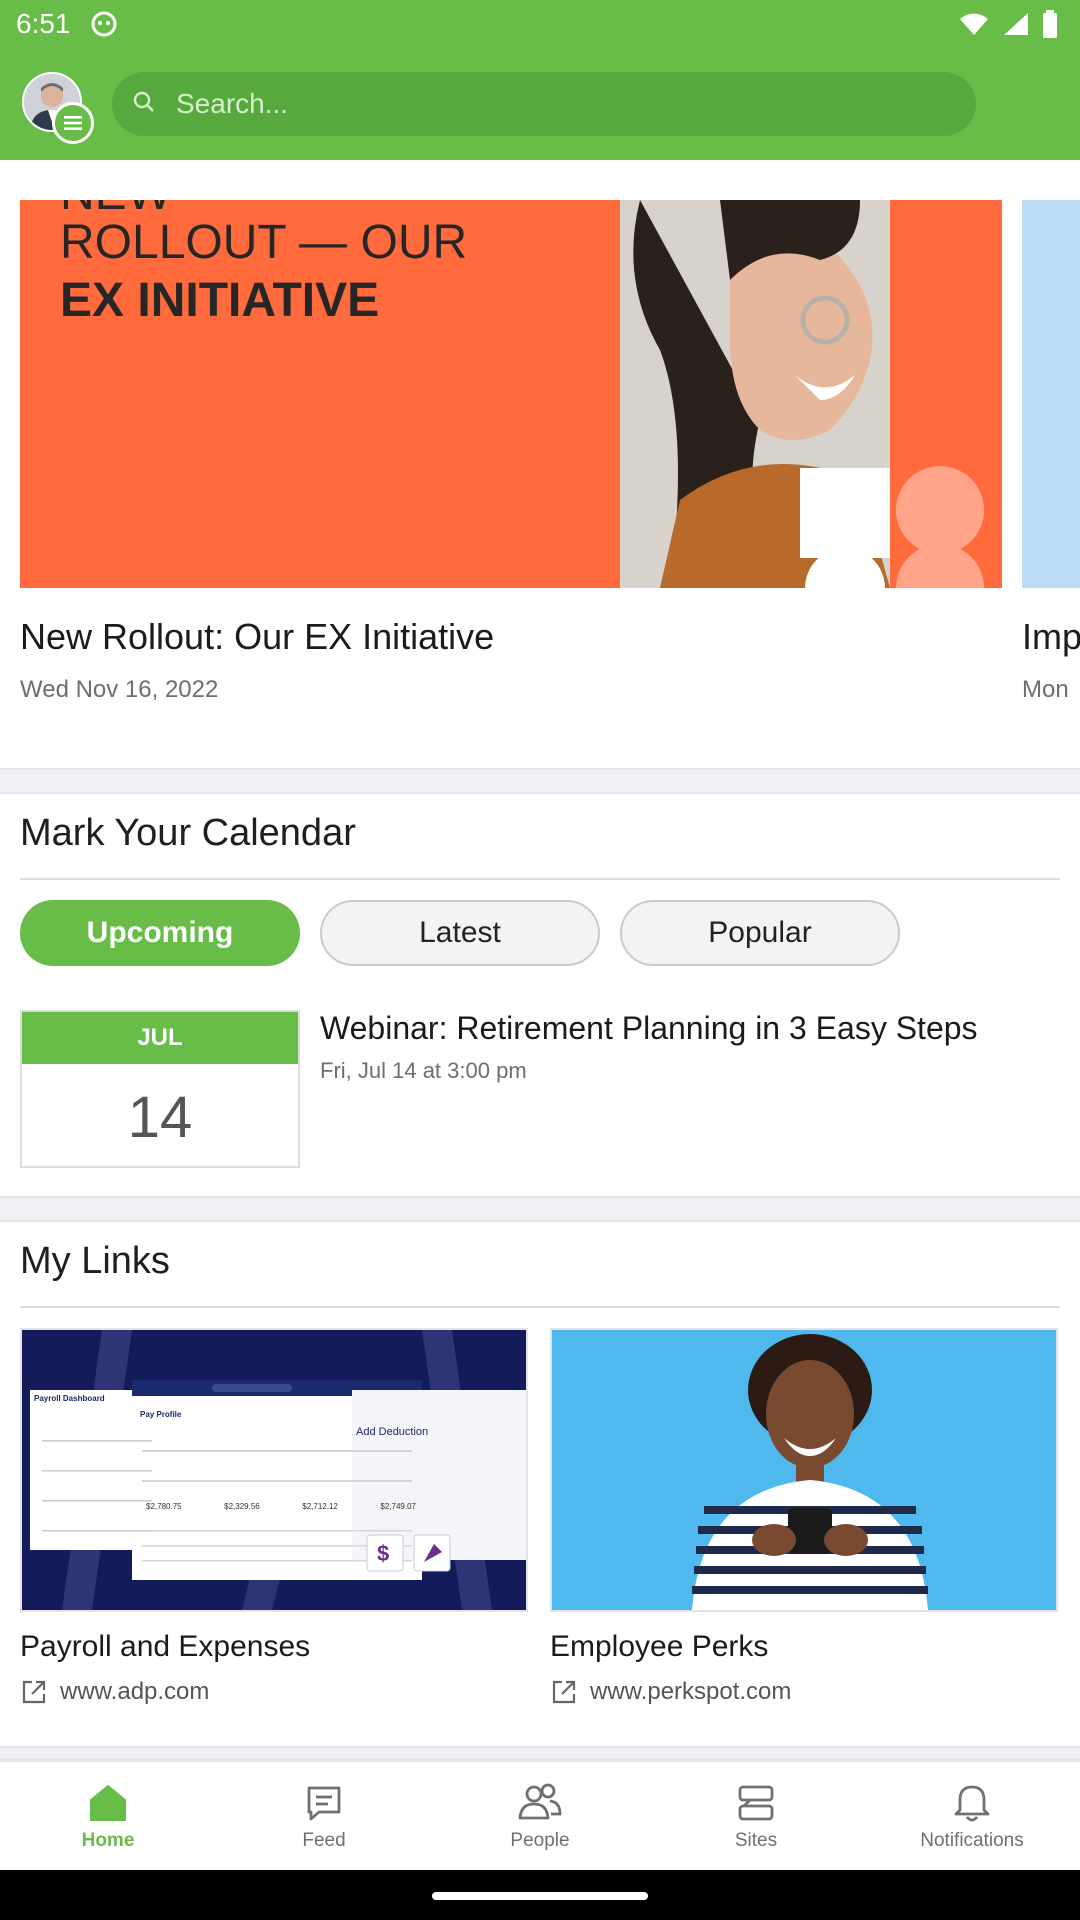 Image resolution: width=1080 pixels, height=1920 pixels. I want to click on nav-home-label: Home, so click(108, 1840).